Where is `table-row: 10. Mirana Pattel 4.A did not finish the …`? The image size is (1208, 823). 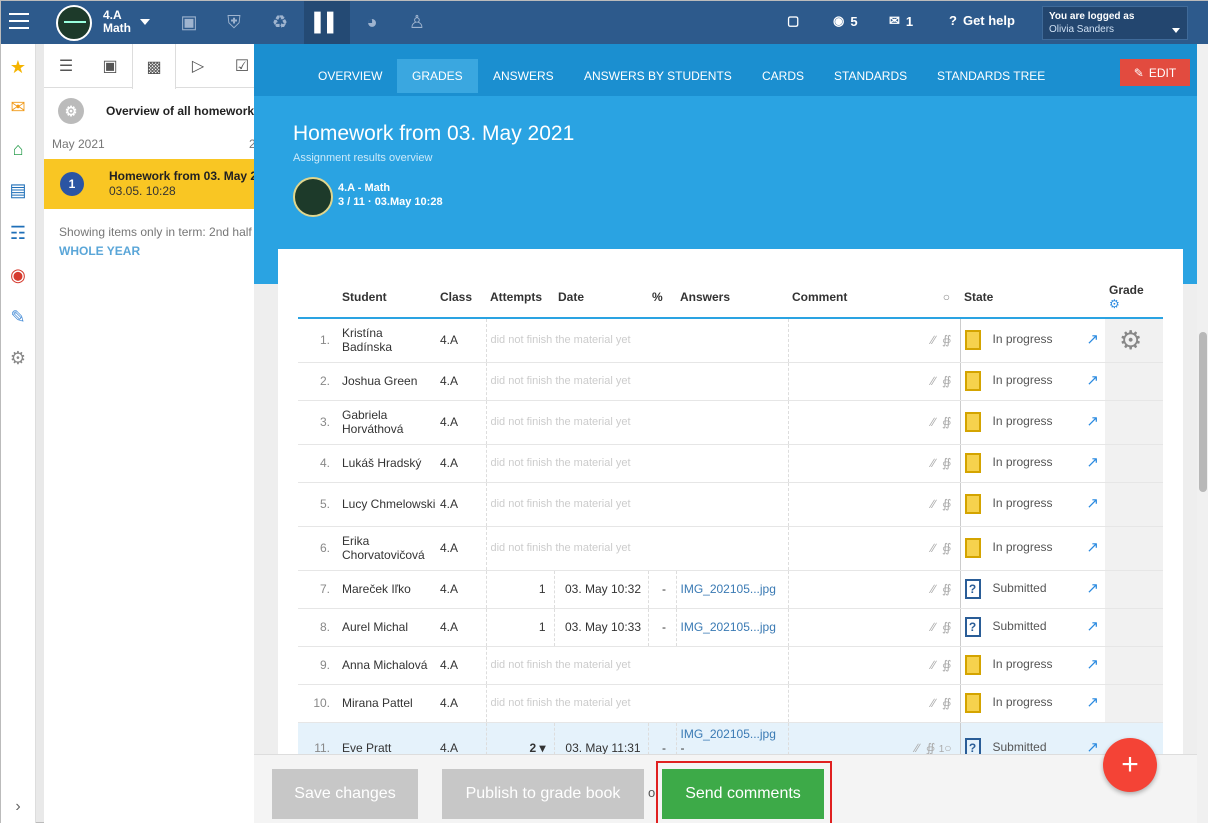
table-row: 10. Mirana Pattel 4.A did not finish the … is located at coordinates (730, 703).